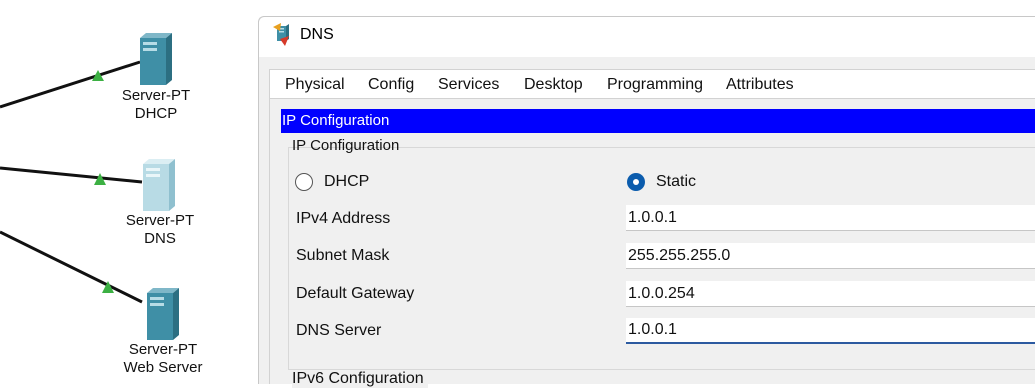 Image resolution: width=1035 pixels, height=388 pixels. I want to click on tab-attributes: Attributes, so click(760, 85).